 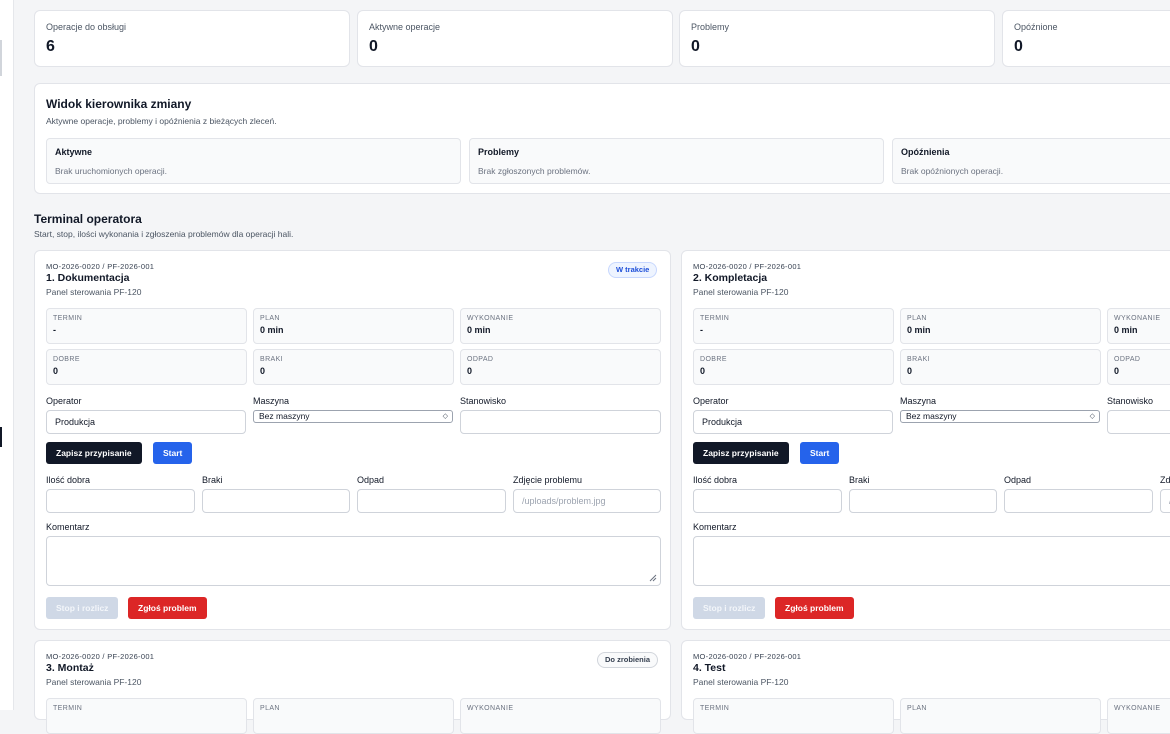 What do you see at coordinates (710, 27) in the screenshot?
I see `stat-label: Problemy` at bounding box center [710, 27].